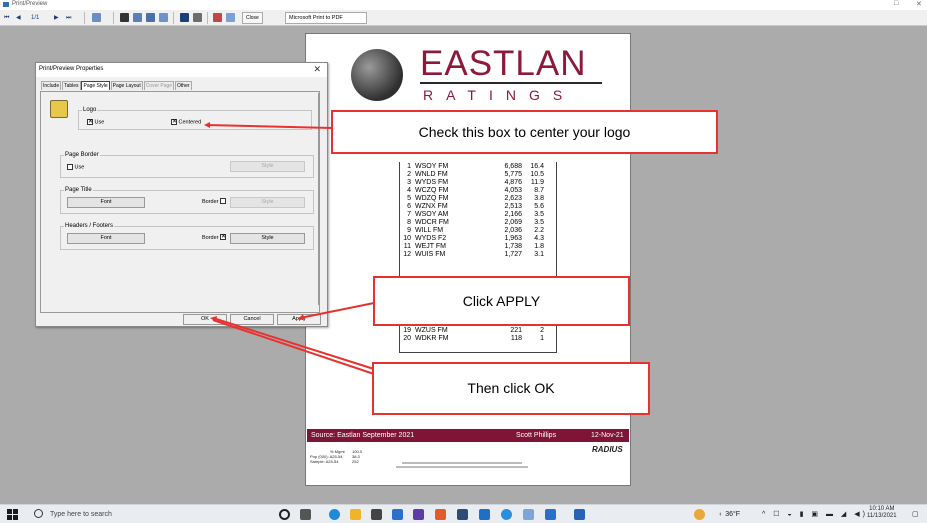 The height and width of the screenshot is (523, 927). I want to click on logo-use-checkbox: ✕ Use, so click(95, 122).